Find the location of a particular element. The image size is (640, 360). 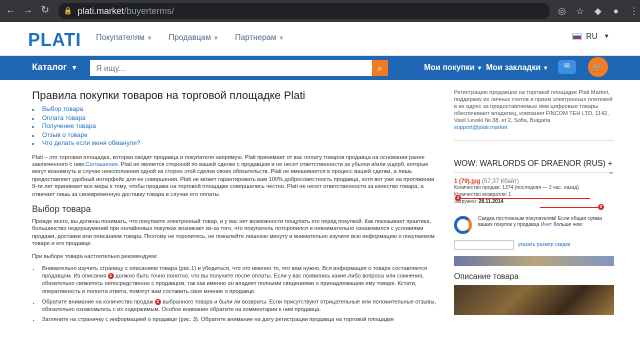

discount-ring-icon is located at coordinates (463, 225).